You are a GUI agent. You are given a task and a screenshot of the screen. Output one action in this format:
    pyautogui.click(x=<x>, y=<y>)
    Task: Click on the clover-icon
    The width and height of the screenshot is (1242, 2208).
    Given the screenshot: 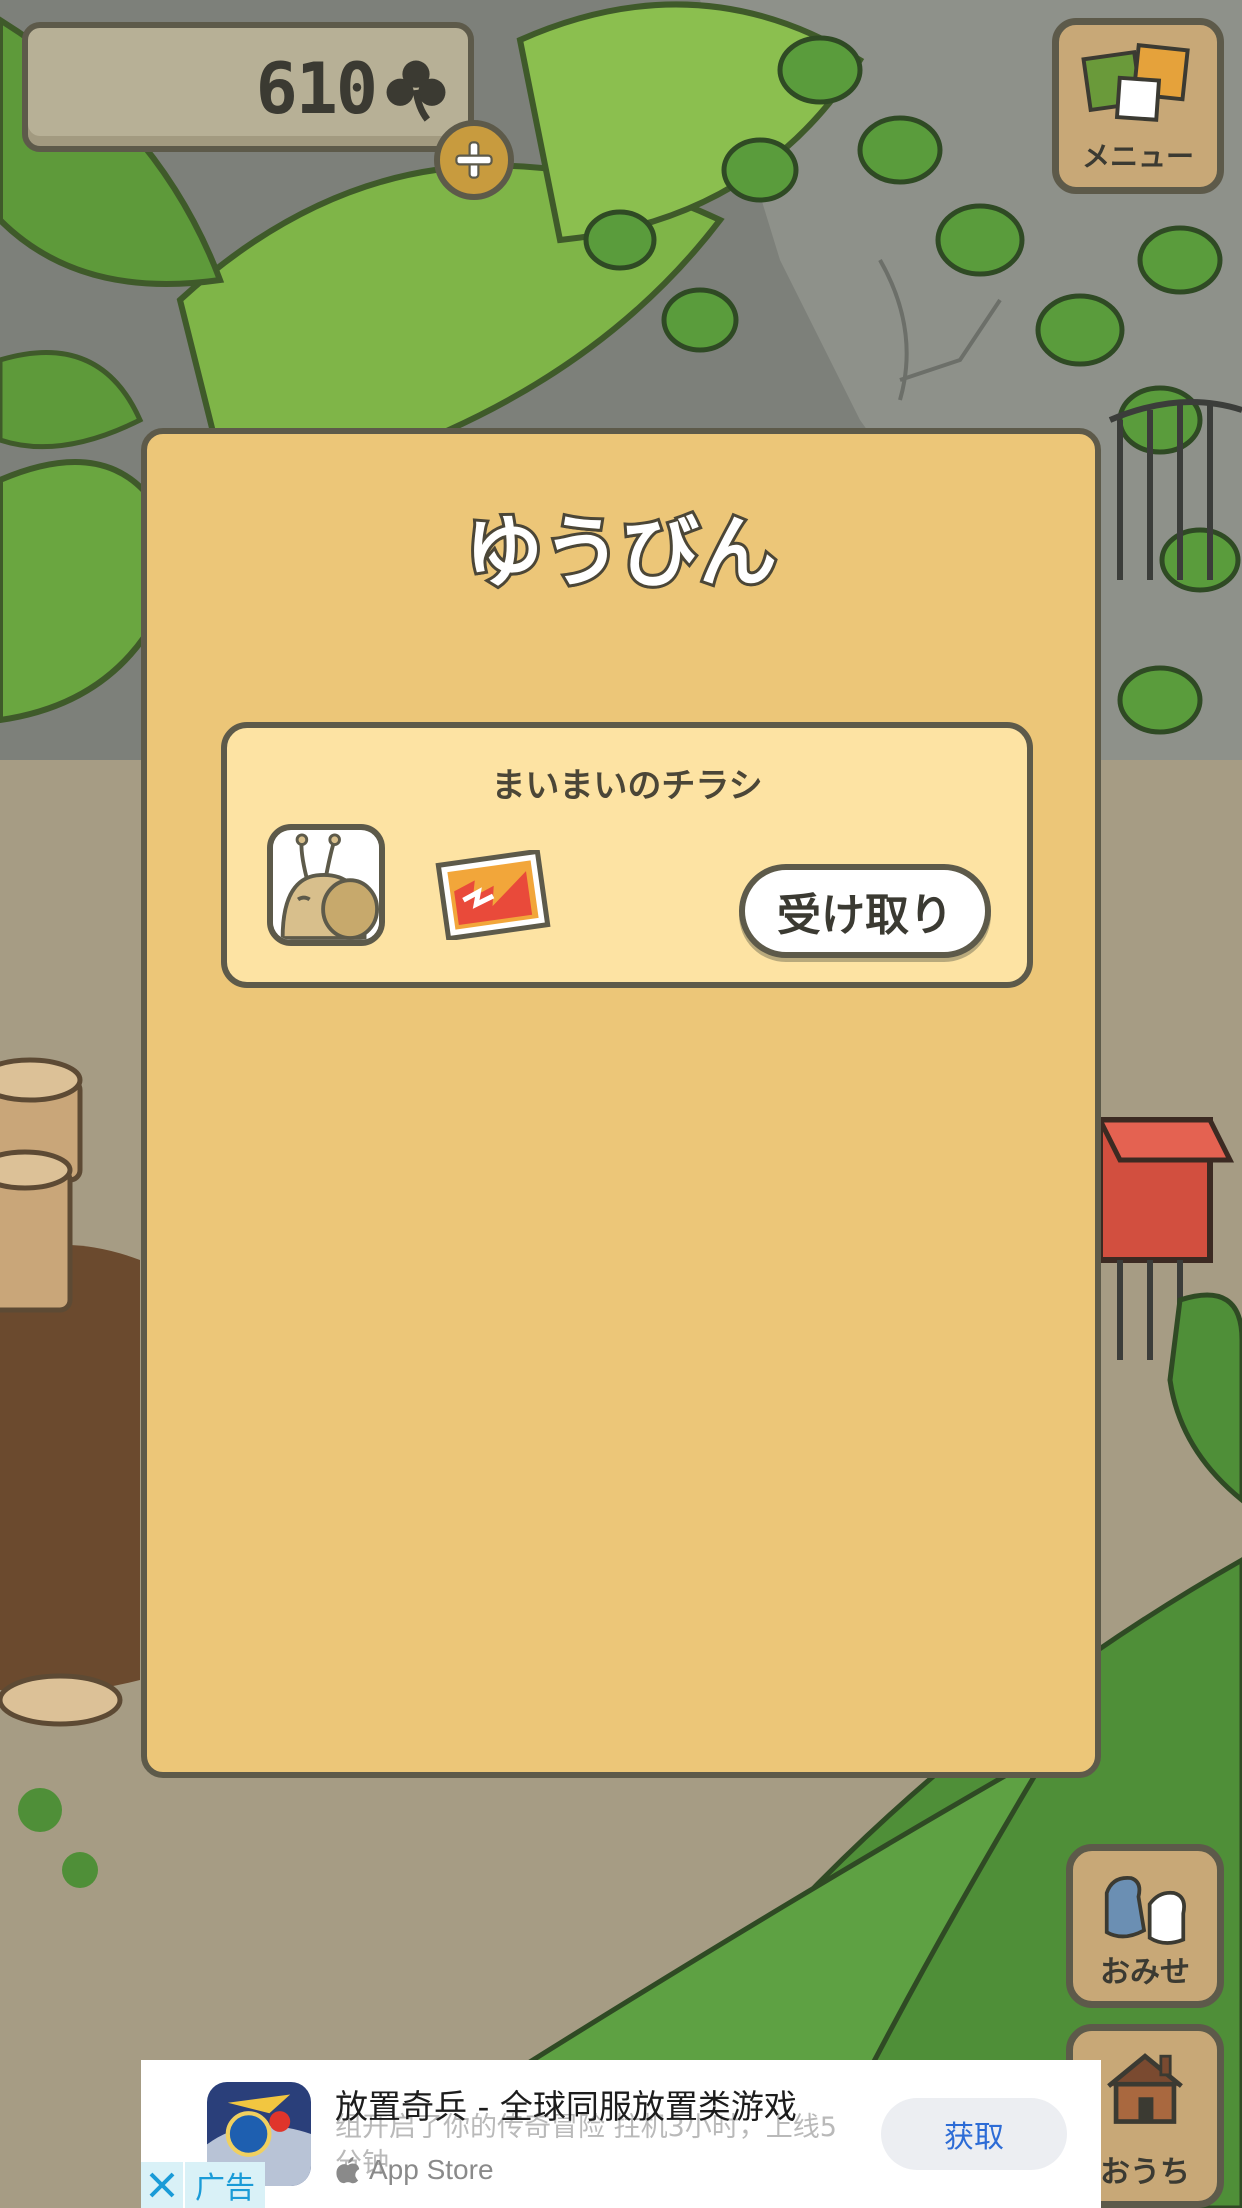 What is the action you would take?
    pyautogui.click(x=416, y=91)
    